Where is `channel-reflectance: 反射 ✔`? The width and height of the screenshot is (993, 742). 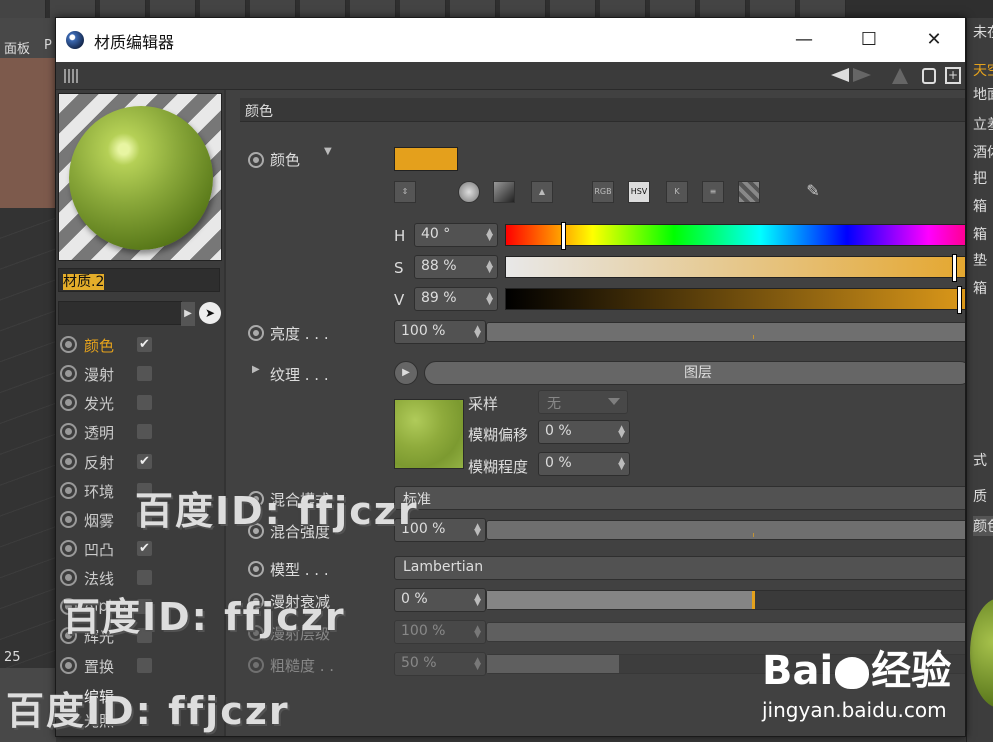 channel-reflectance: 反射 ✔ is located at coordinates (140, 462).